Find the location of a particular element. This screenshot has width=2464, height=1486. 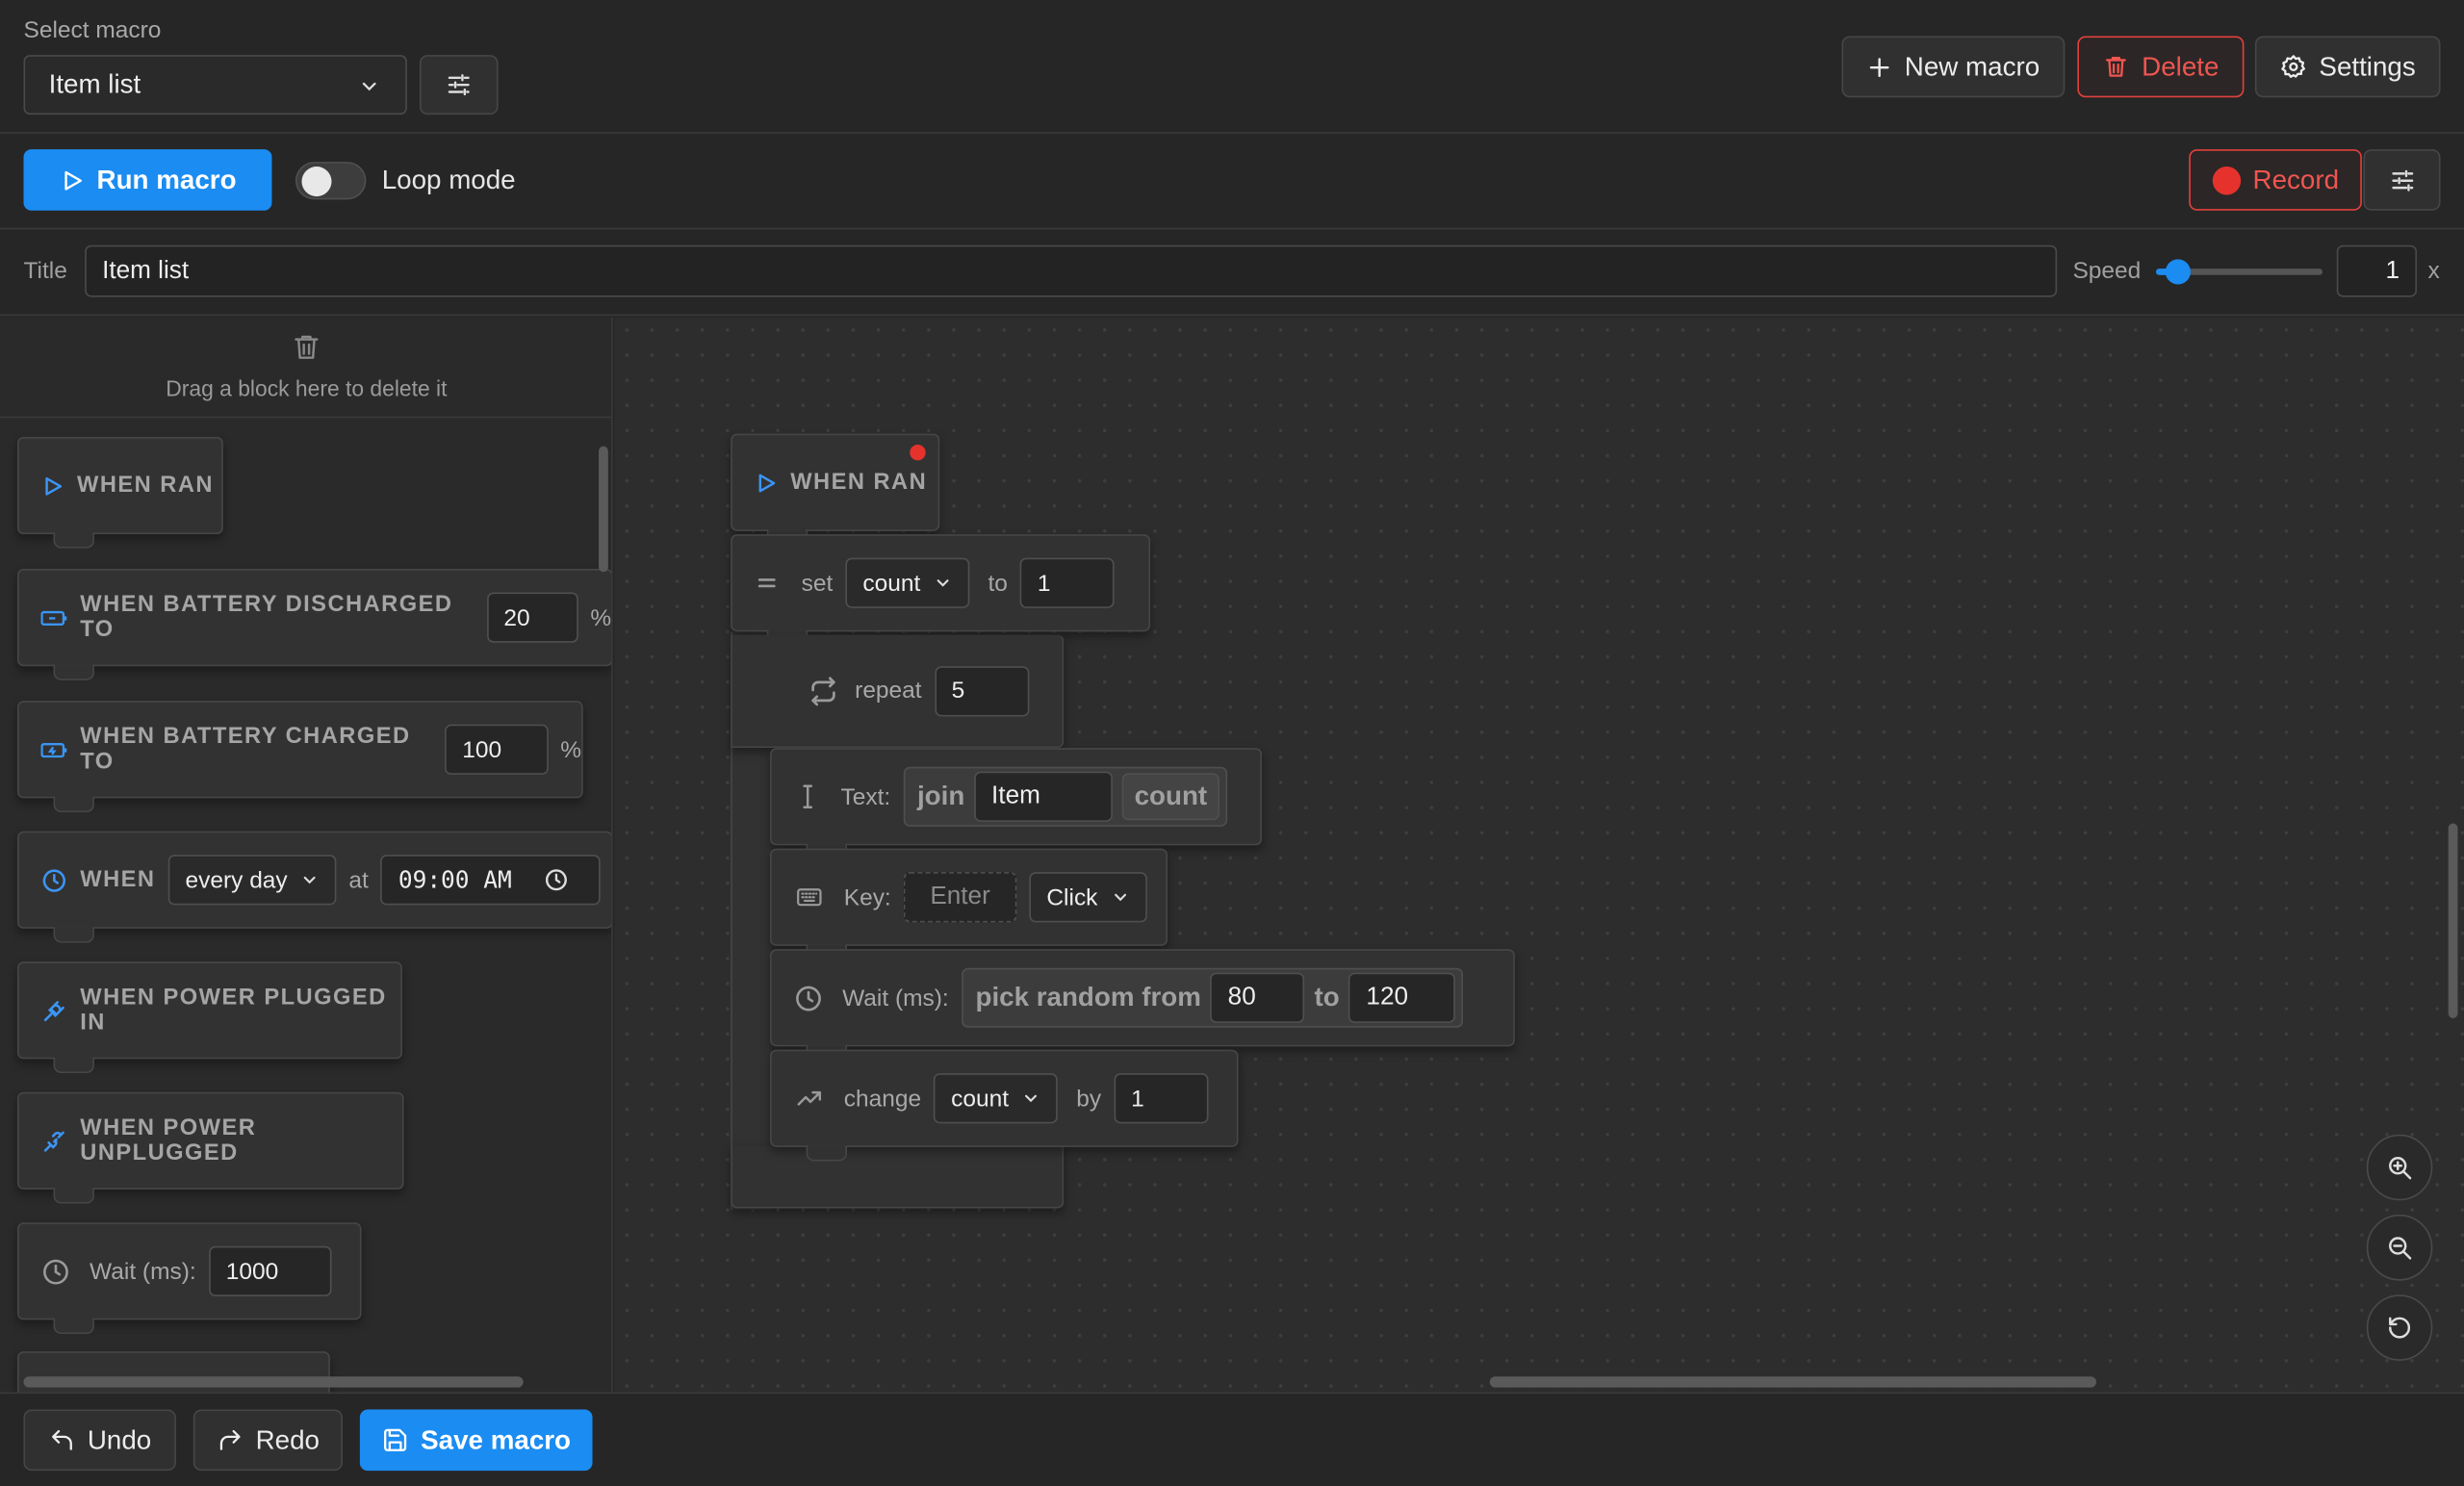

loop-mode-toggle is located at coordinates (331, 181).